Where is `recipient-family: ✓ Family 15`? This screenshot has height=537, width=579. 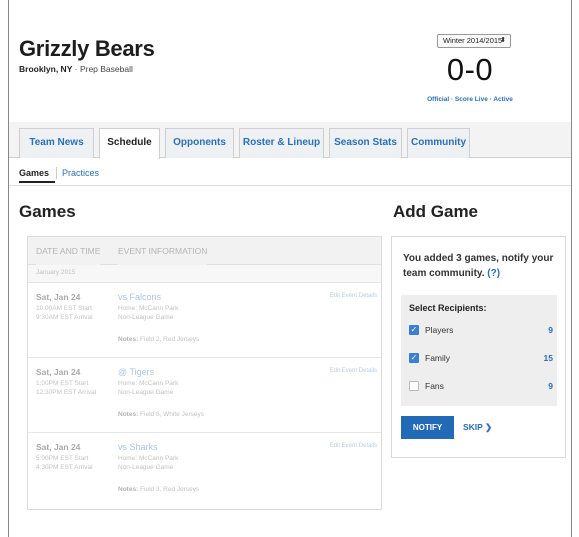
recipient-family: ✓ Family 15 is located at coordinates (481, 359).